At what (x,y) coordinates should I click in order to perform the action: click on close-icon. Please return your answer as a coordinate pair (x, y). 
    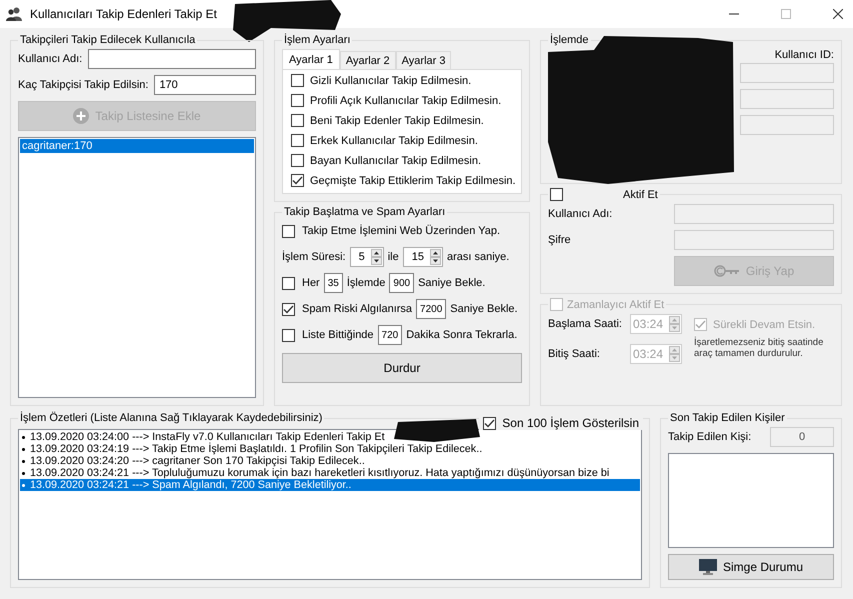
    Looking at the image, I should click on (838, 14).